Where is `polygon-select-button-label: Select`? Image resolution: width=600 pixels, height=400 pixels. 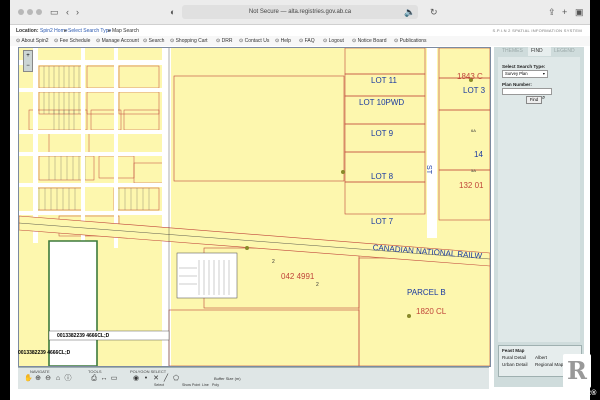
polygon-select-button-label: Select is located at coordinates (159, 385).